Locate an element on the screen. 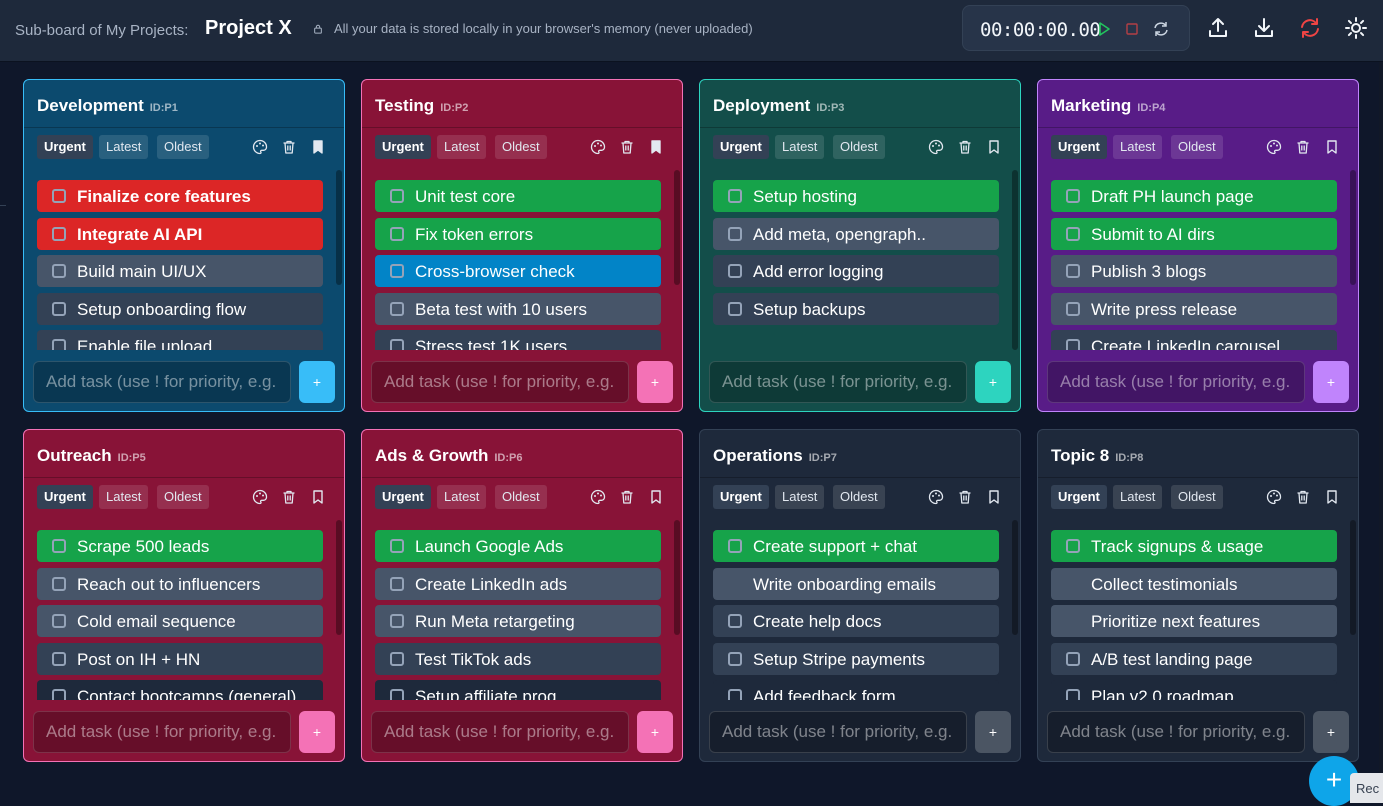 This screenshot has height=806, width=1383. board-title: Testing ID:P2 is located at coordinates (421, 106).